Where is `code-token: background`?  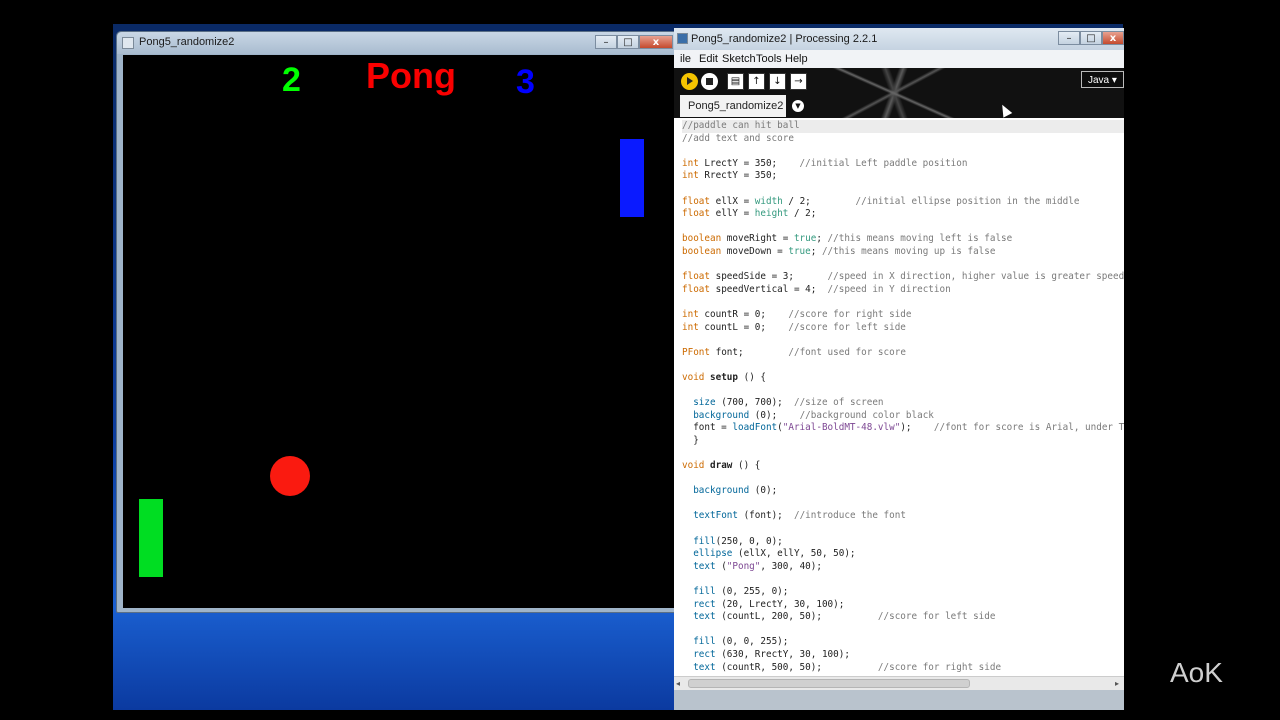
code-token: background is located at coordinates (721, 415).